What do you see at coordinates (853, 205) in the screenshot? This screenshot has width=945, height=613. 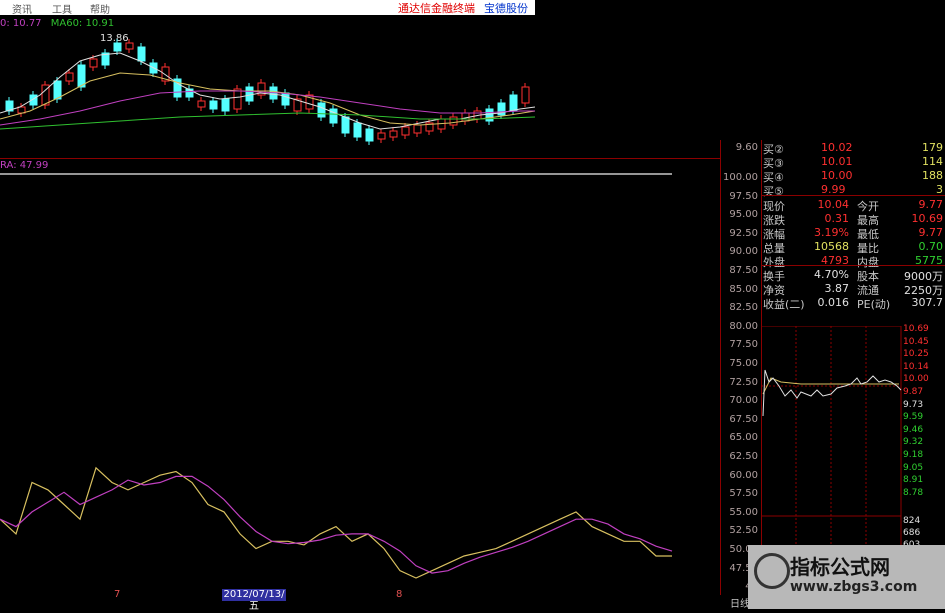 I see `quote-row: 现价 10.04 今开 9.77` at bounding box center [853, 205].